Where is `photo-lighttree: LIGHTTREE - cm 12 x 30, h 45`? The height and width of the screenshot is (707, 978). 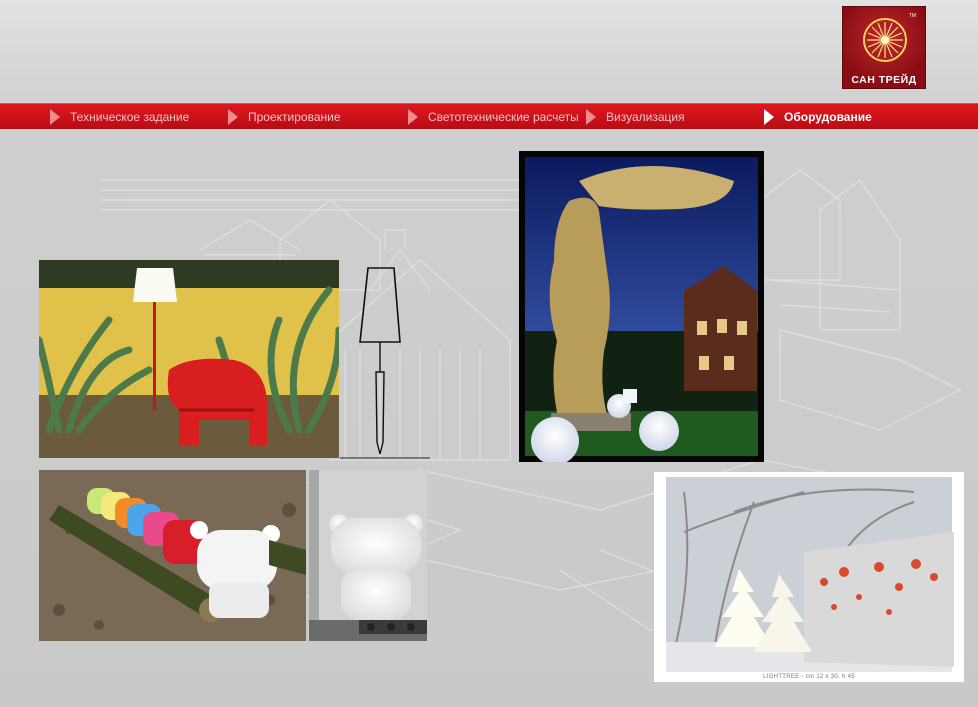
photo-lighttree: LIGHTTREE - cm 12 x 30, h 45 is located at coordinates (809, 577).